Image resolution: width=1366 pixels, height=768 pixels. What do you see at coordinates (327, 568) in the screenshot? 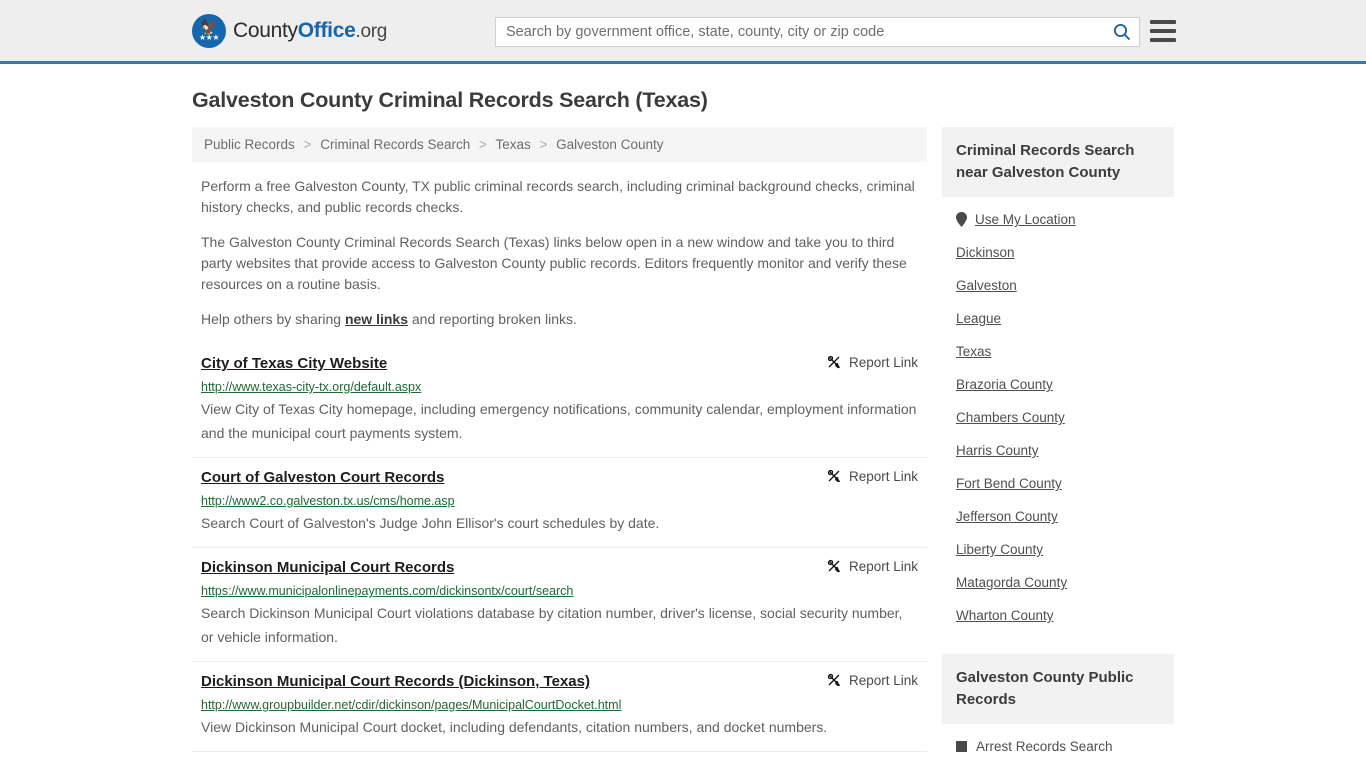
I see `result-title-link: Dickinson Municipal Court Records` at bounding box center [327, 568].